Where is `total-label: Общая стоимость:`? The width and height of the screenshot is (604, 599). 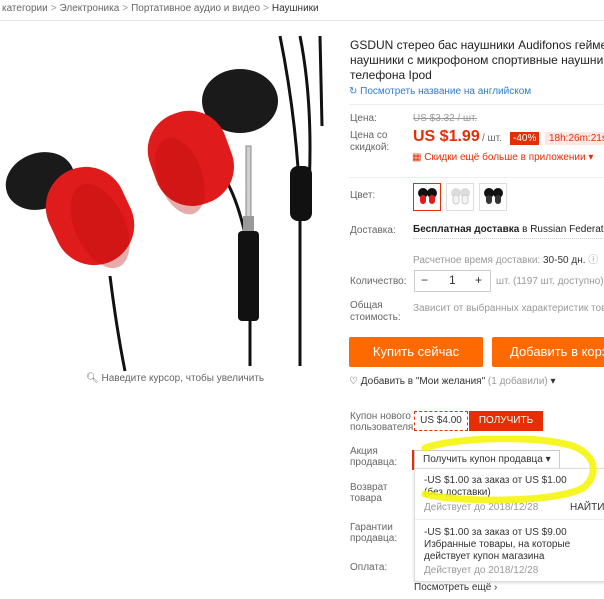 total-label: Общая стоимость: is located at coordinates (375, 311).